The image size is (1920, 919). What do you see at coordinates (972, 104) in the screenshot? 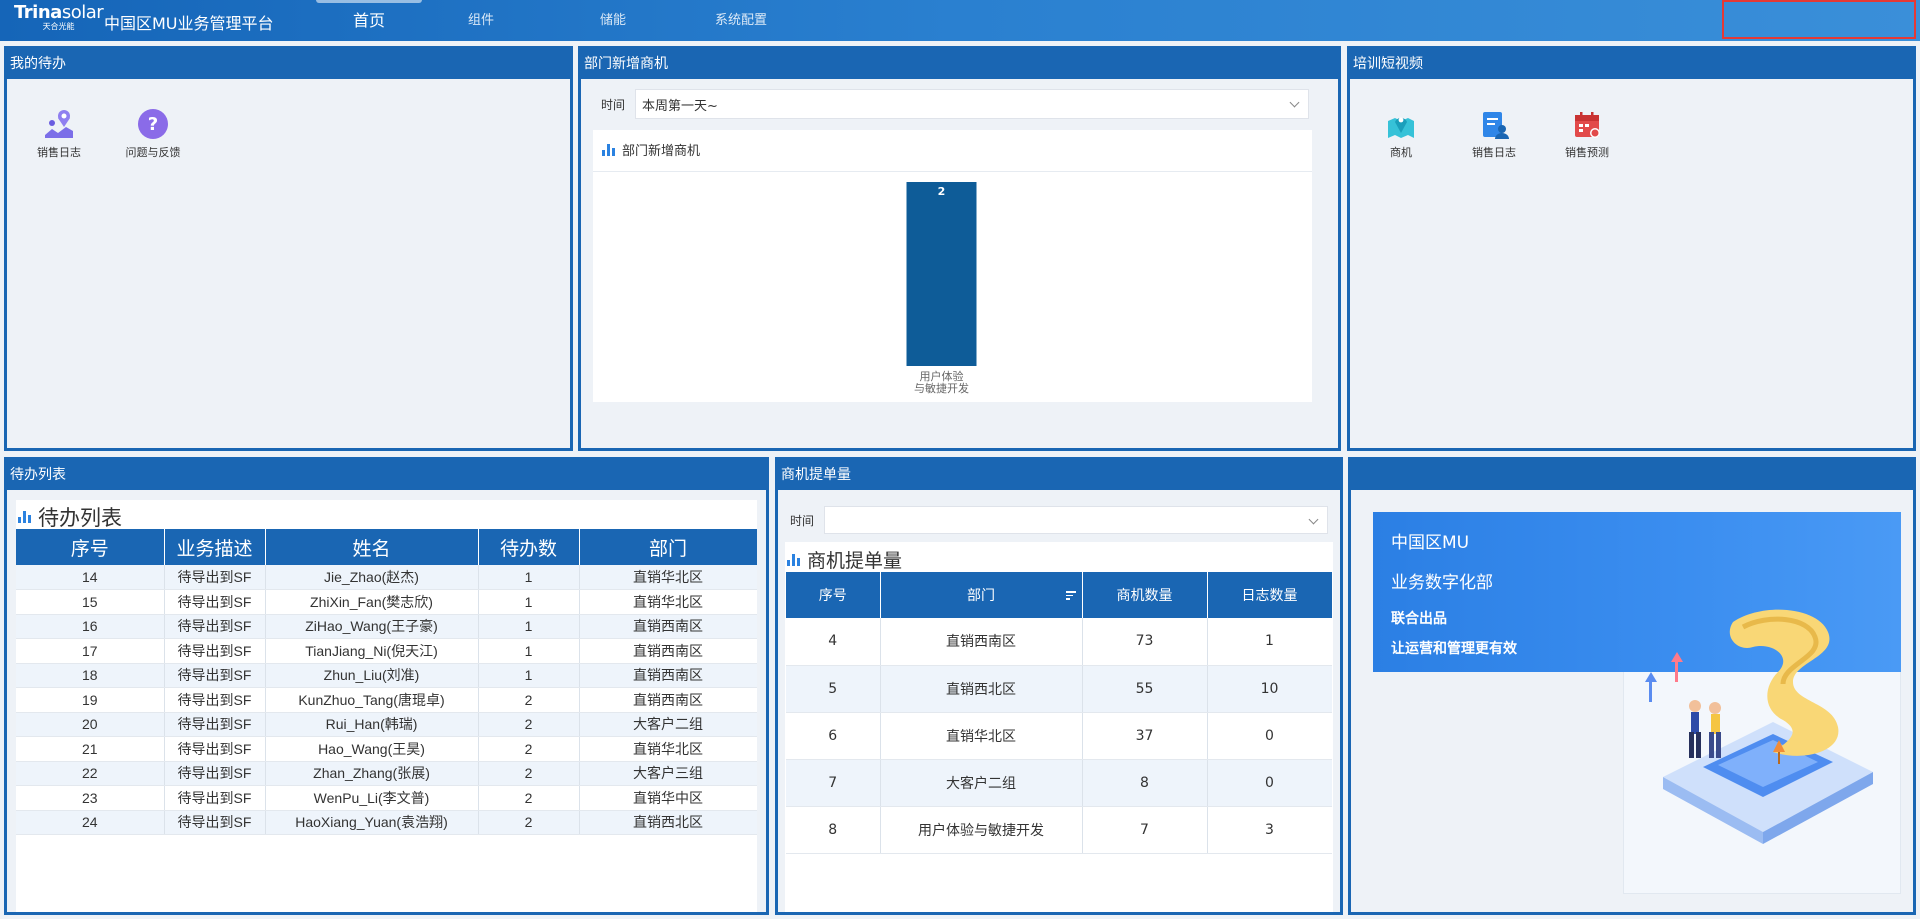
I see `time-select: 本周第一天~` at bounding box center [972, 104].